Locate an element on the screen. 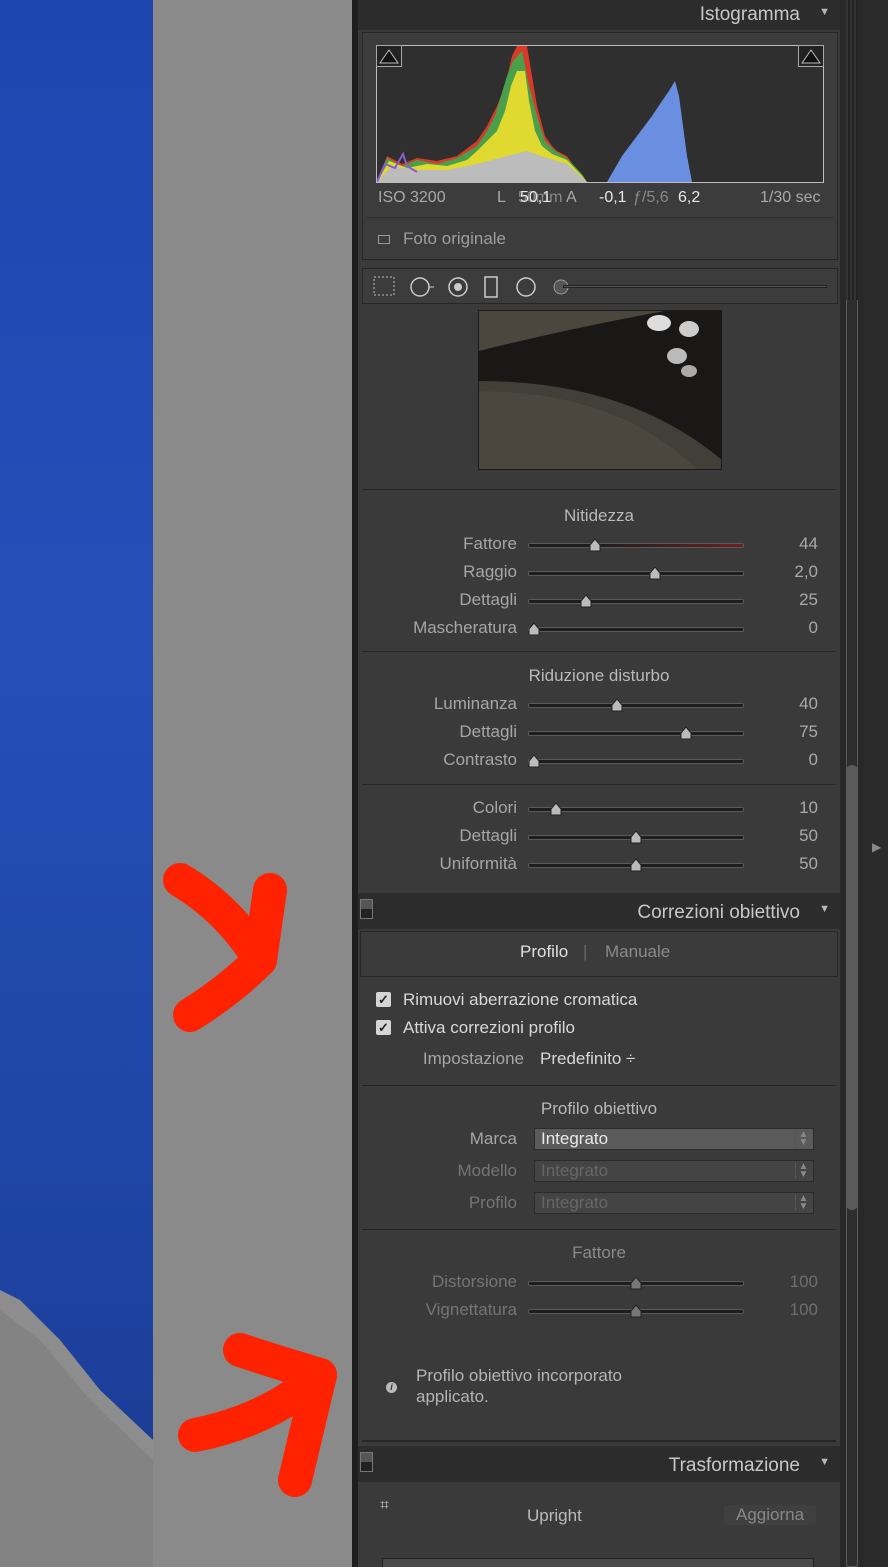 The image size is (888, 1567). tab-manual: Manuale is located at coordinates (637, 952).